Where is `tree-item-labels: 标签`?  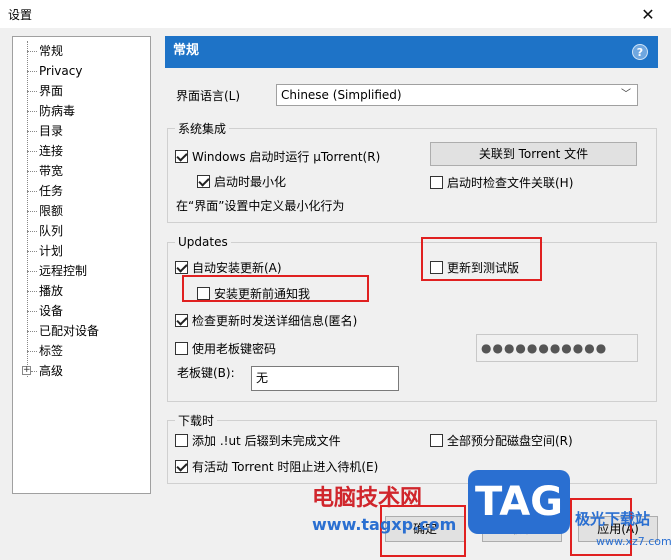 tree-item-labels: 标签 is located at coordinates (81, 351).